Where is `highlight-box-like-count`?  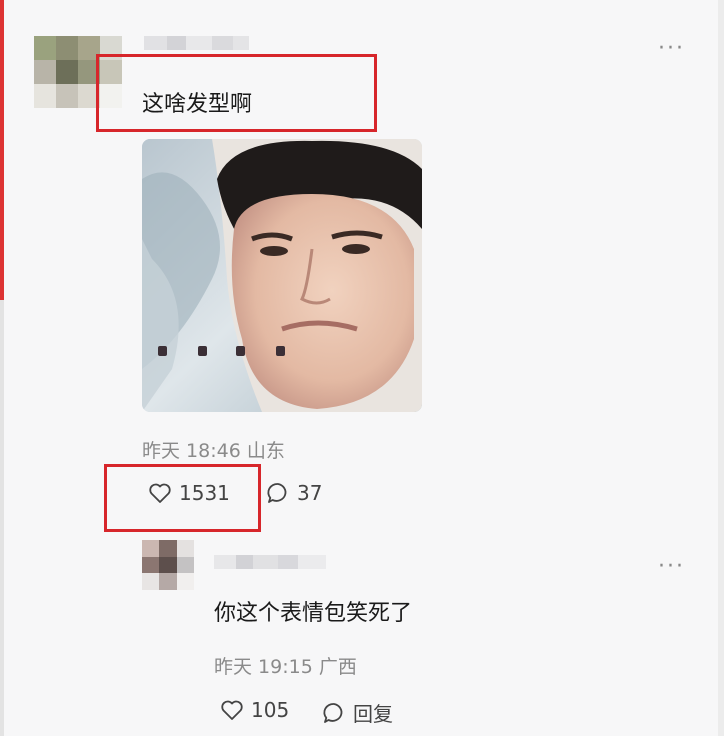 highlight-box-like-count is located at coordinates (182, 498).